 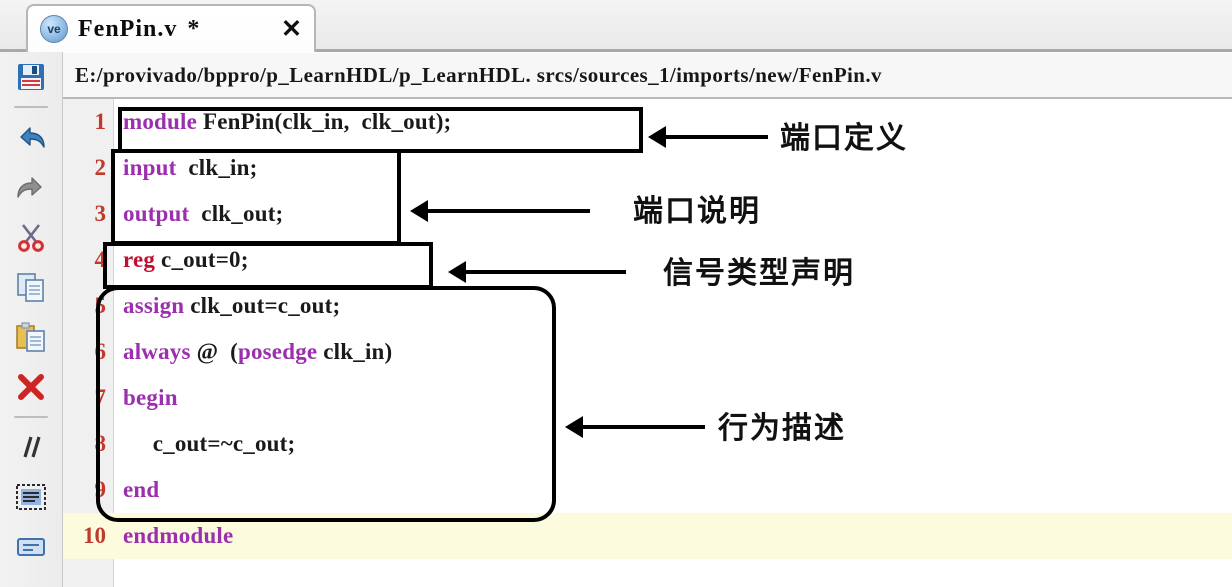 I want to click on cut-button, so click(x=31, y=237).